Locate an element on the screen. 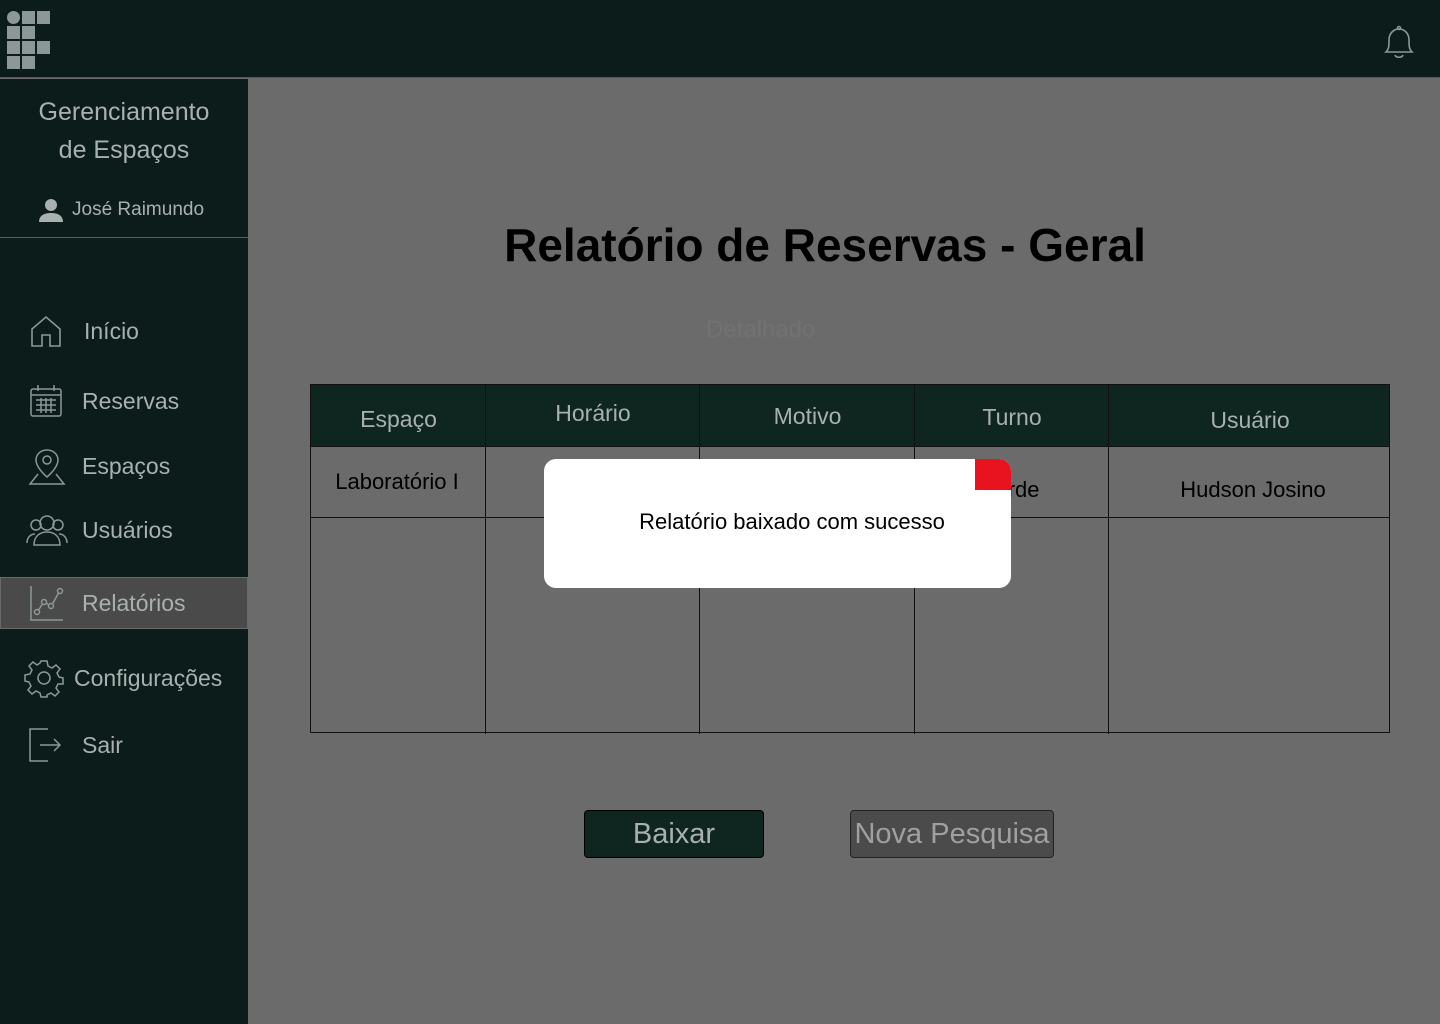 This screenshot has width=1440, height=1024. table-cell-usuario: Hudson Josino is located at coordinates (1253, 489).